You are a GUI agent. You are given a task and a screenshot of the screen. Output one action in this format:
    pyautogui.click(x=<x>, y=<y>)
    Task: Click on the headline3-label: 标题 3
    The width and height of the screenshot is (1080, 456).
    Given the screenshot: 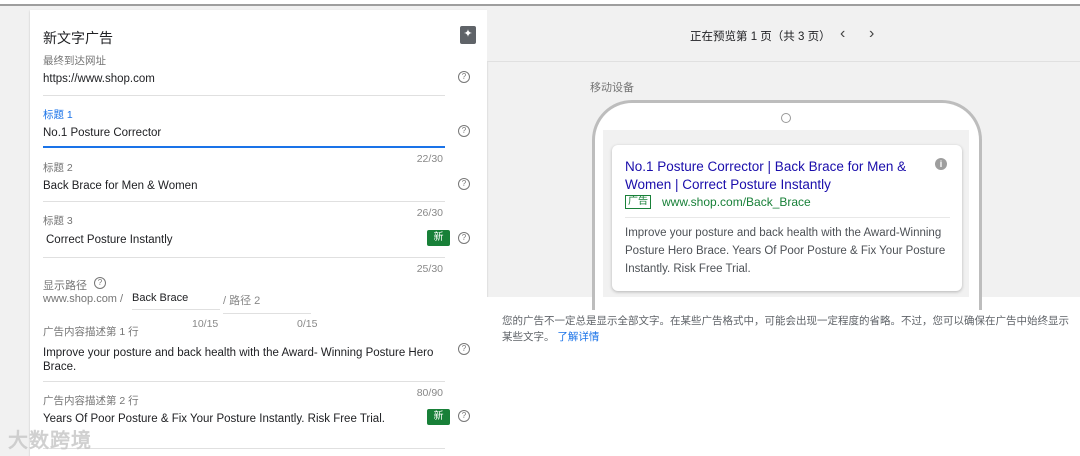 What is the action you would take?
    pyautogui.click(x=58, y=221)
    